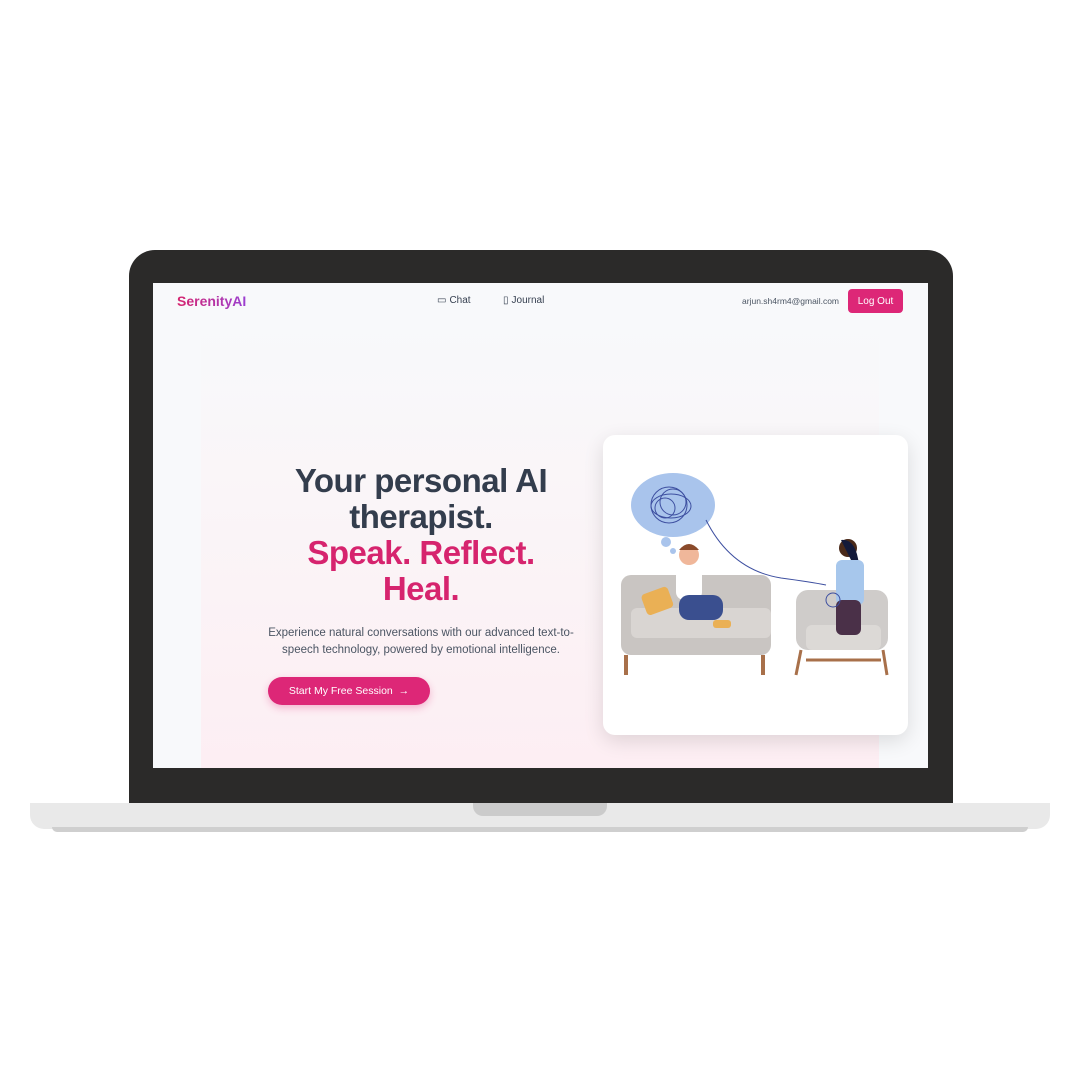  I want to click on laptop-base-edge, so click(540, 829).